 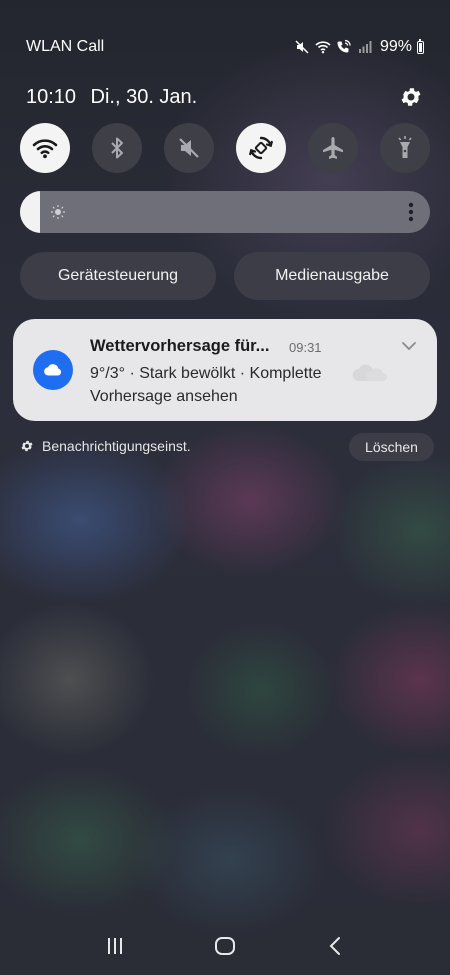 I want to click on home-button, so click(x=225, y=946).